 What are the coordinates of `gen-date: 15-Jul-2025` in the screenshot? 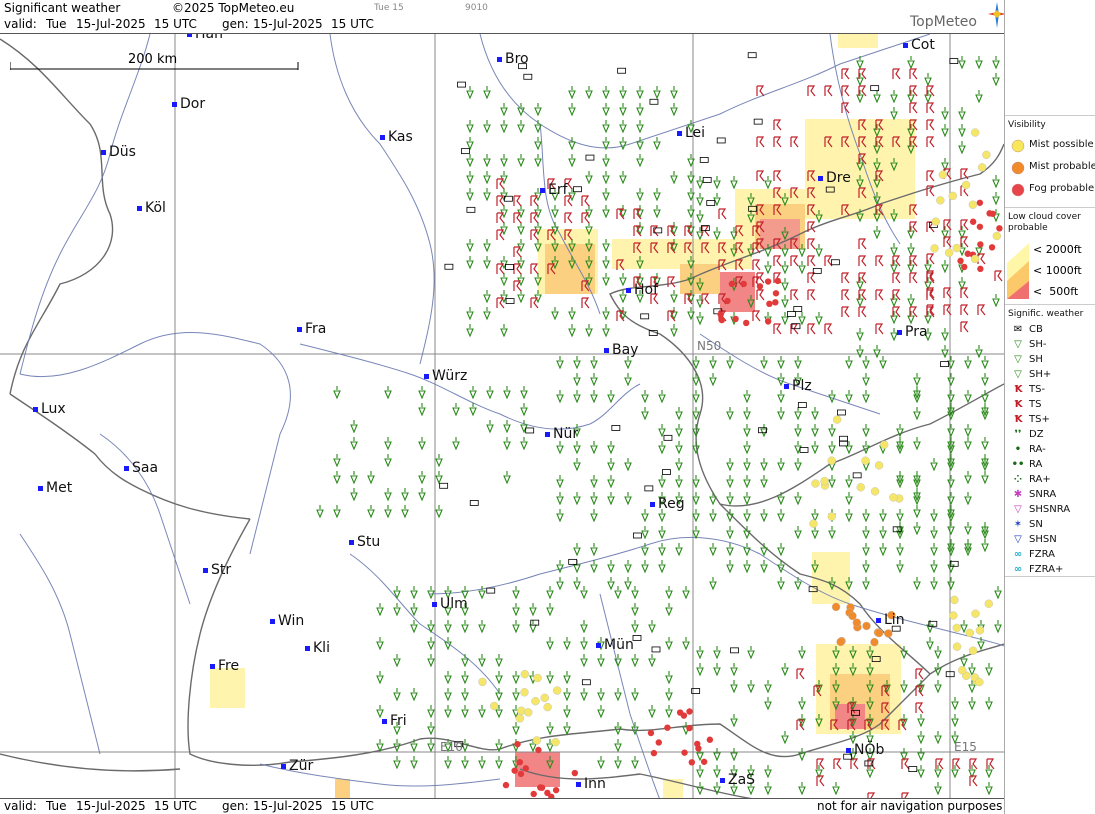 It's located at (288, 24).